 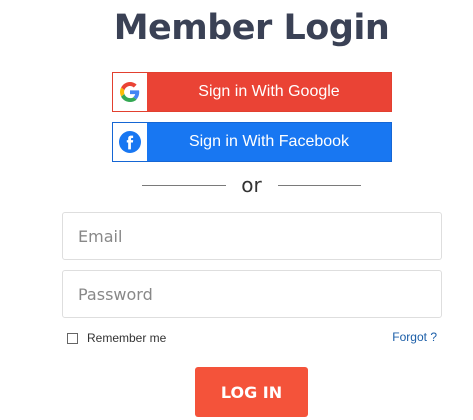 What do you see at coordinates (252, 294) in the screenshot?
I see `password-field` at bounding box center [252, 294].